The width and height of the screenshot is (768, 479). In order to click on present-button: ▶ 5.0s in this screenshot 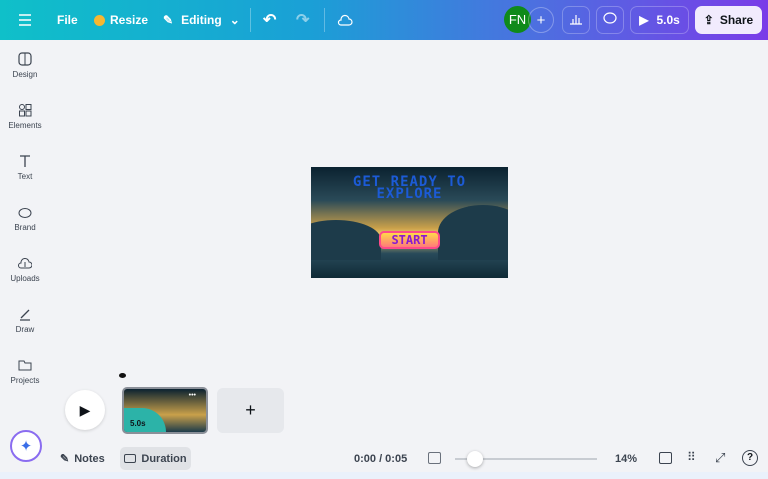, I will do `click(659, 20)`.